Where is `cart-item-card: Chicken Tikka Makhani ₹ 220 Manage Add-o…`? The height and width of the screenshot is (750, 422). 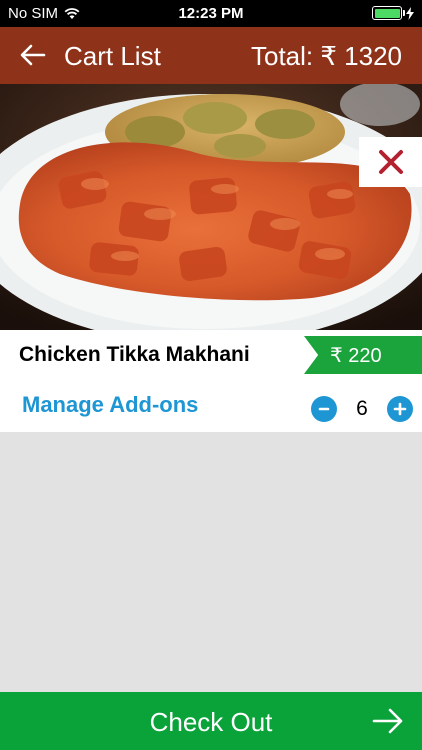
cart-item-card: Chicken Tikka Makhani ₹ 220 Manage Add-o… is located at coordinates (211, 381).